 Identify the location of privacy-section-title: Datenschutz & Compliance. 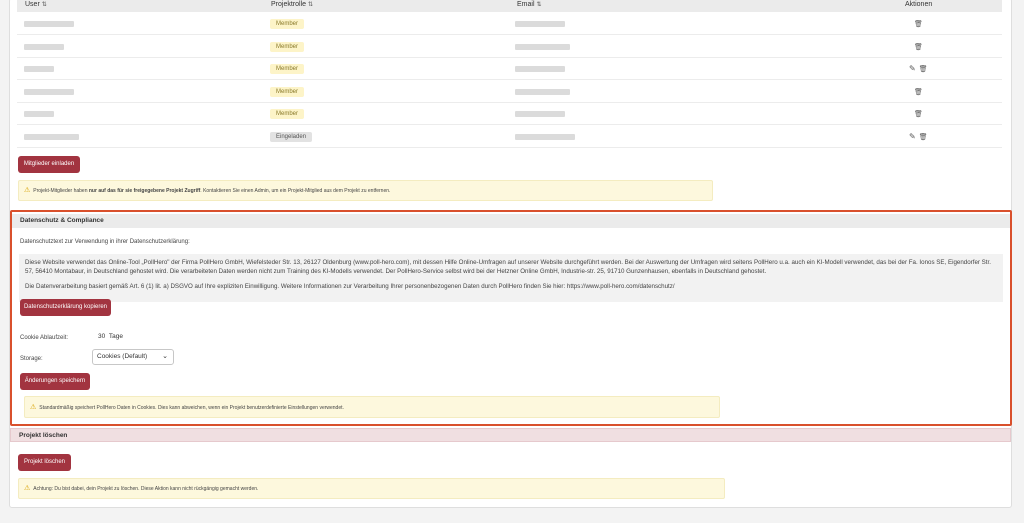
(511, 221).